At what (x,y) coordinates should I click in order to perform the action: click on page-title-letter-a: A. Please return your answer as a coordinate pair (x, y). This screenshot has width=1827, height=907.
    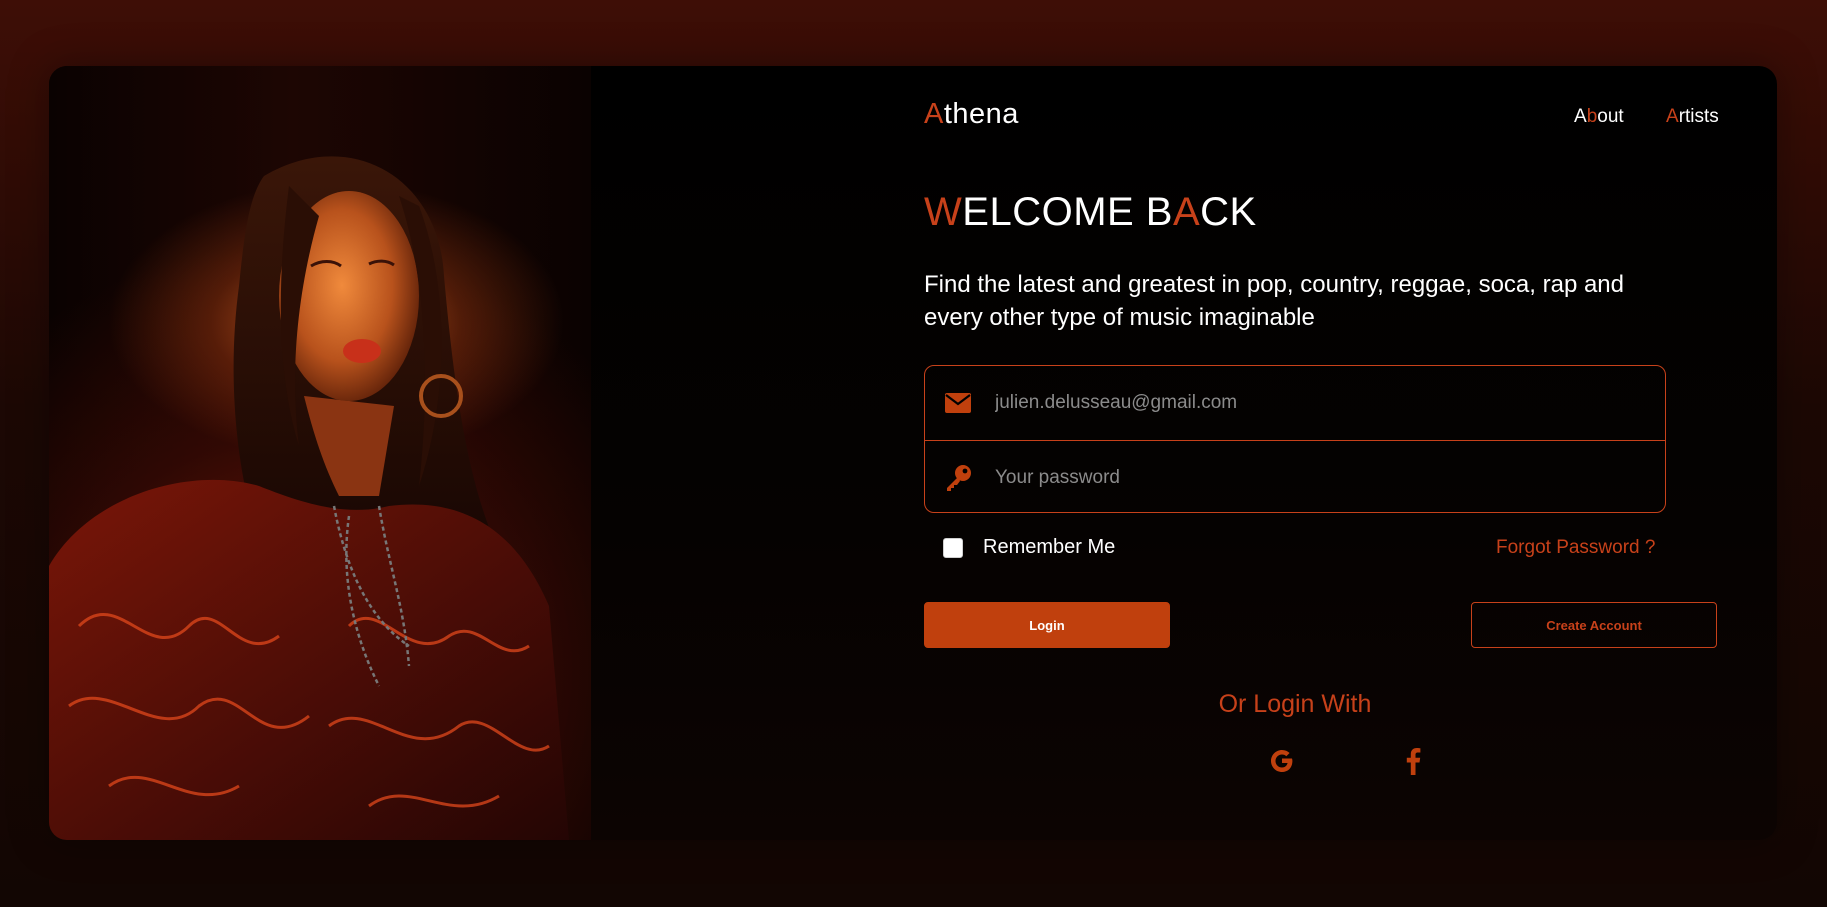
    Looking at the image, I should click on (1186, 212).